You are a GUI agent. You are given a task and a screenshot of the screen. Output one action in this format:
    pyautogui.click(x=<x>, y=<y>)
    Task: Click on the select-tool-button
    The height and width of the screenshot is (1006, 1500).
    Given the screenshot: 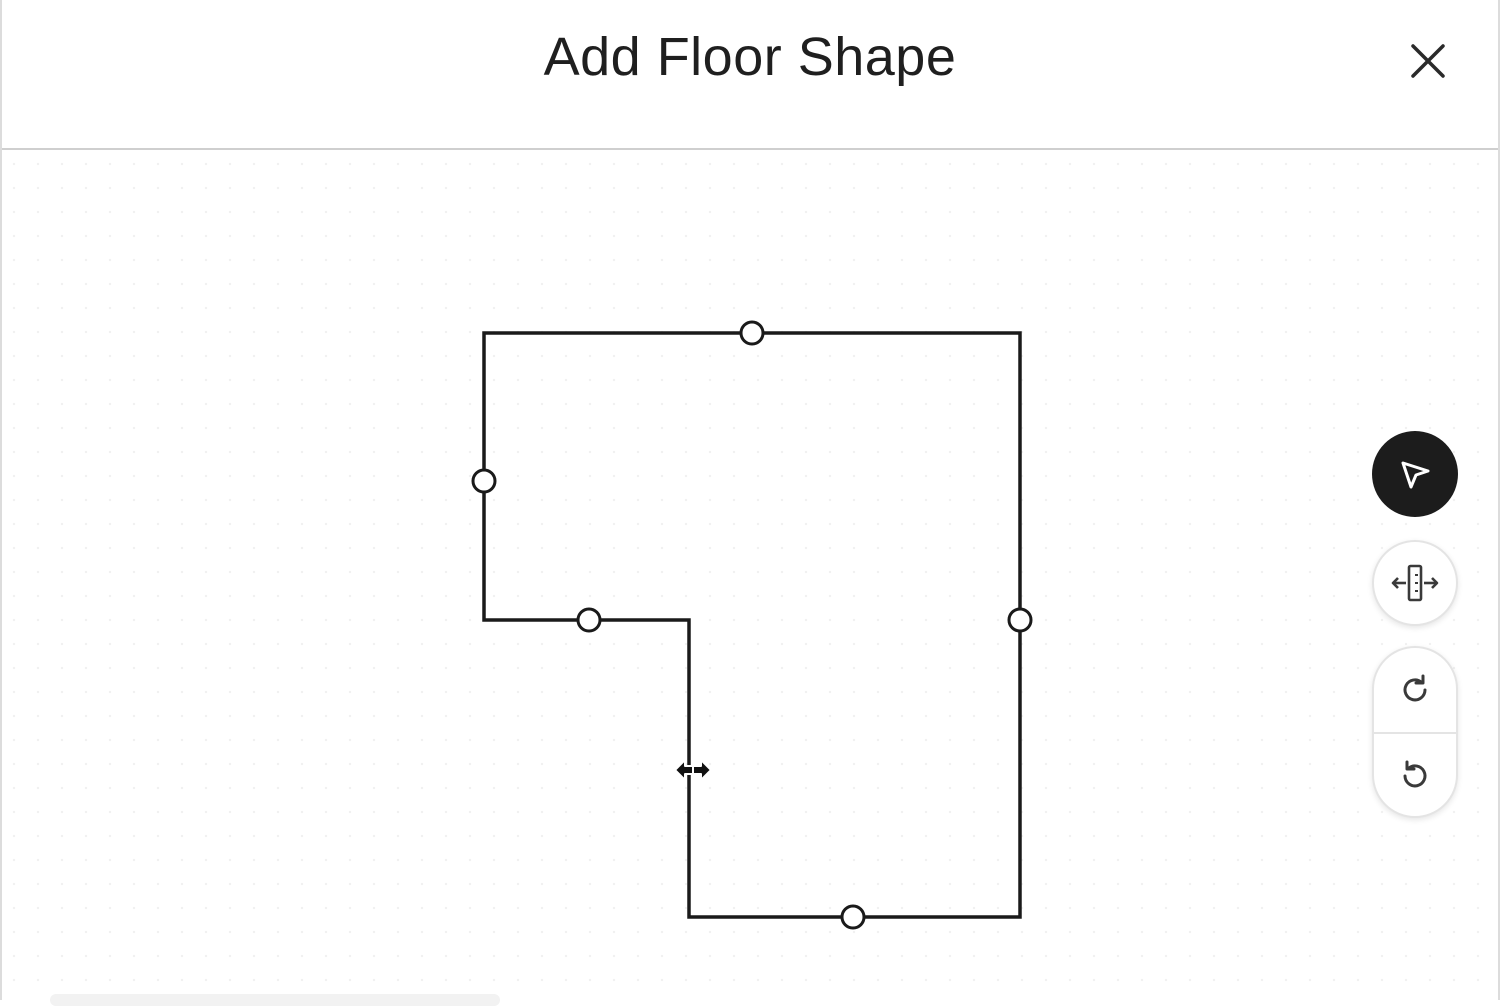 What is the action you would take?
    pyautogui.click(x=1415, y=474)
    